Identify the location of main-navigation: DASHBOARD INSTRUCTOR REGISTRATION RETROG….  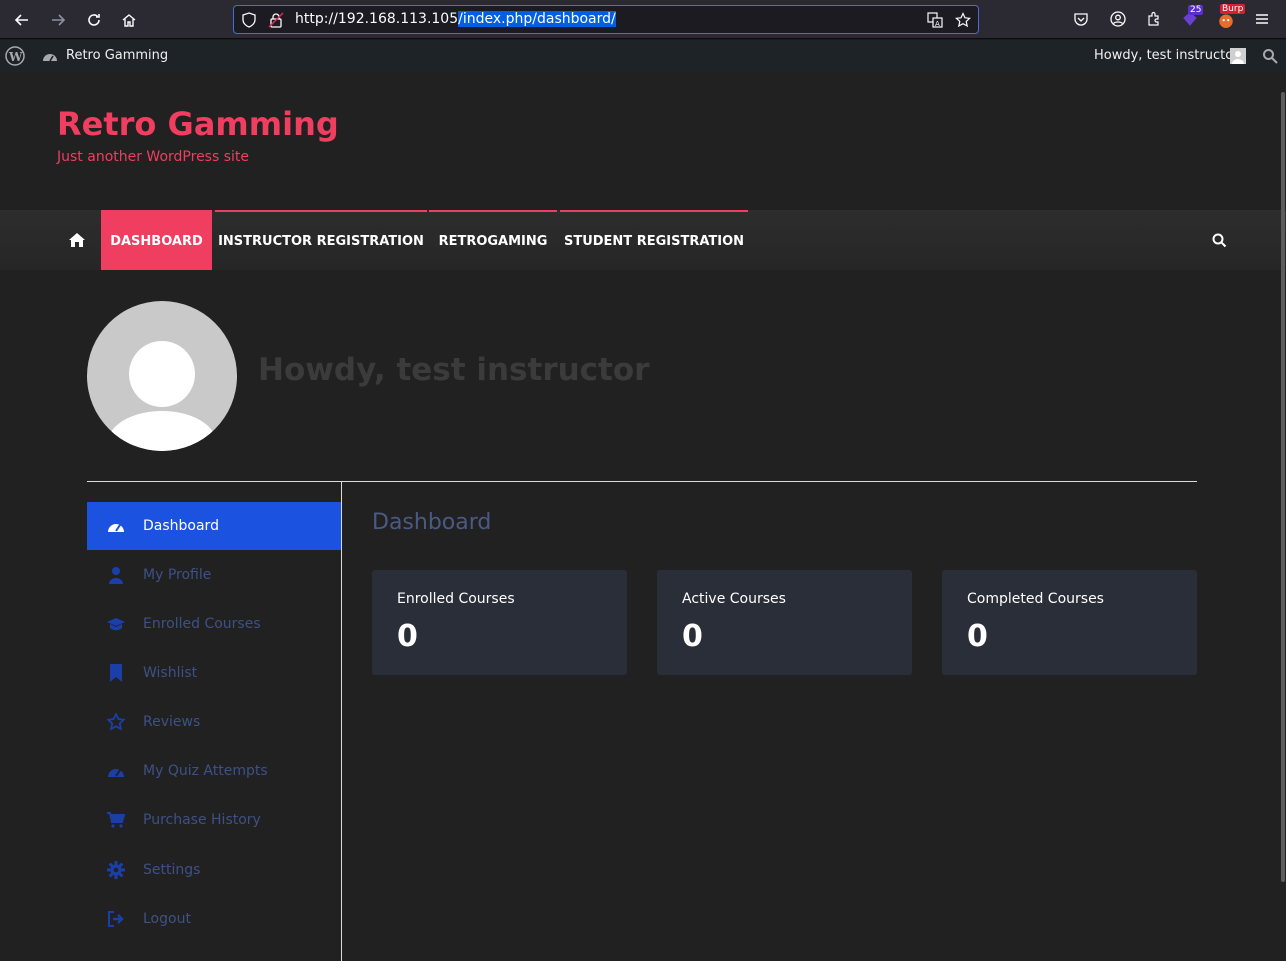
(643, 240).